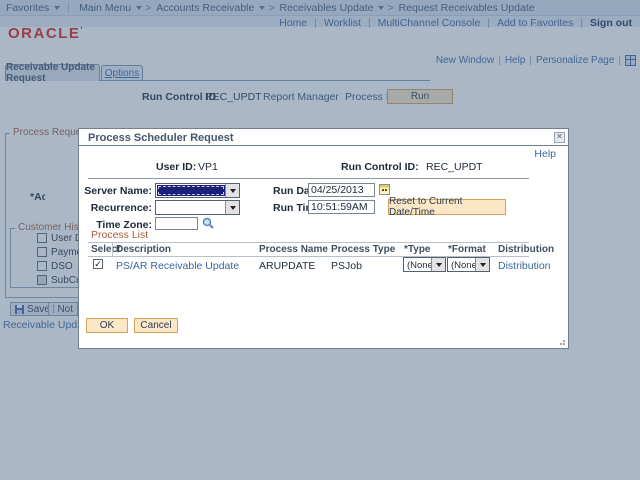 This screenshot has width=640, height=480. I want to click on server-name-select, so click(197, 190).